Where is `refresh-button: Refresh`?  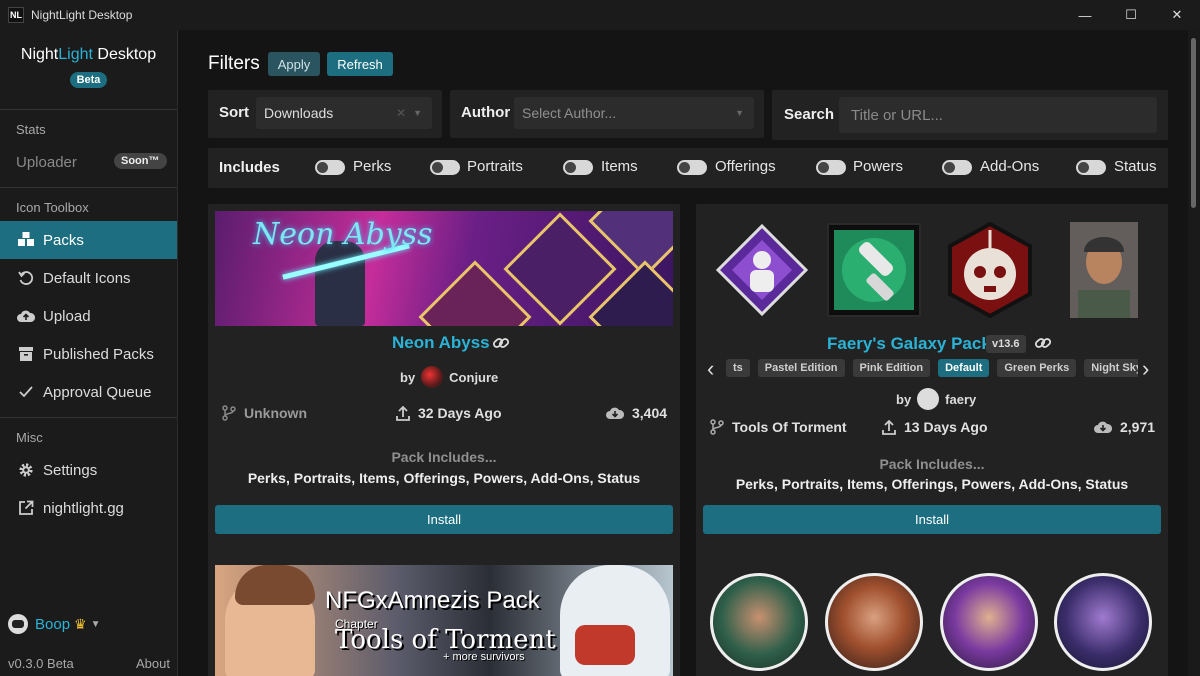
refresh-button: Refresh is located at coordinates (360, 64).